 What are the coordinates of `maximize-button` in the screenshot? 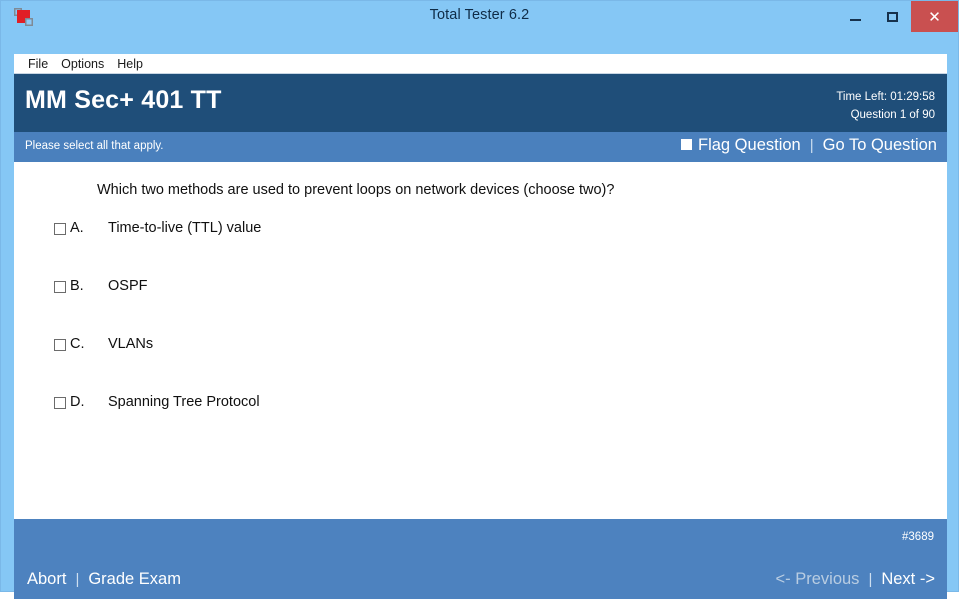 It's located at (892, 16).